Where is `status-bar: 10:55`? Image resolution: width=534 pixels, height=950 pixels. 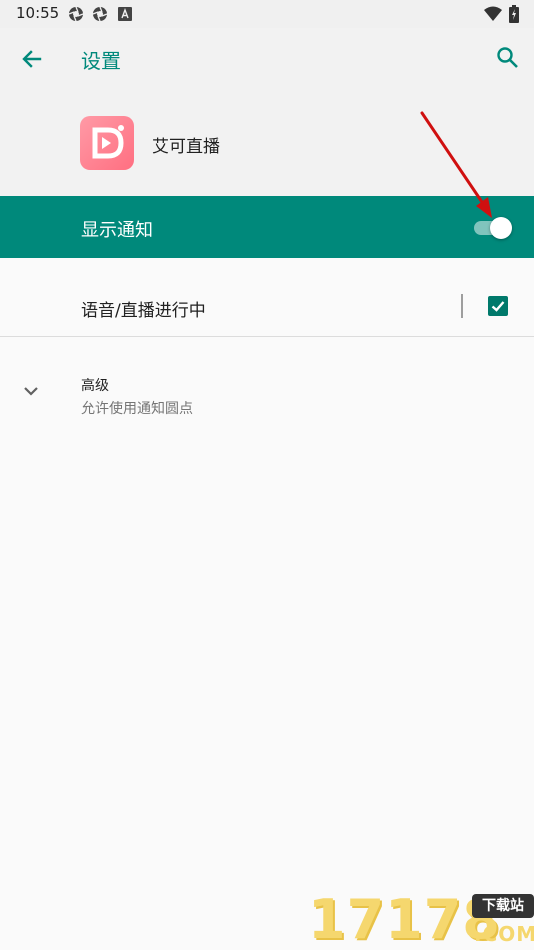
status-bar: 10:55 is located at coordinates (267, 14).